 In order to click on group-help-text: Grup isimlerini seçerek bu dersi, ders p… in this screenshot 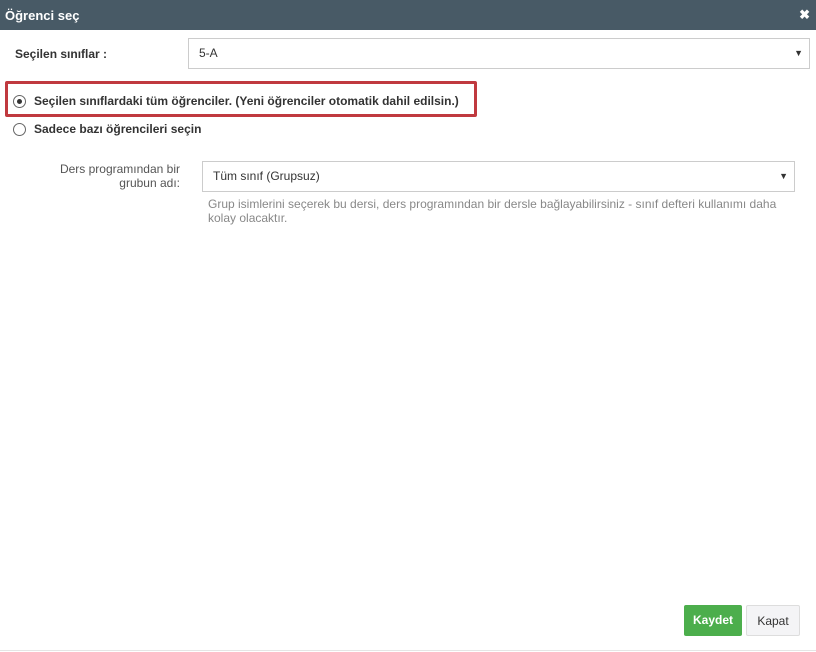, I will do `click(492, 211)`.